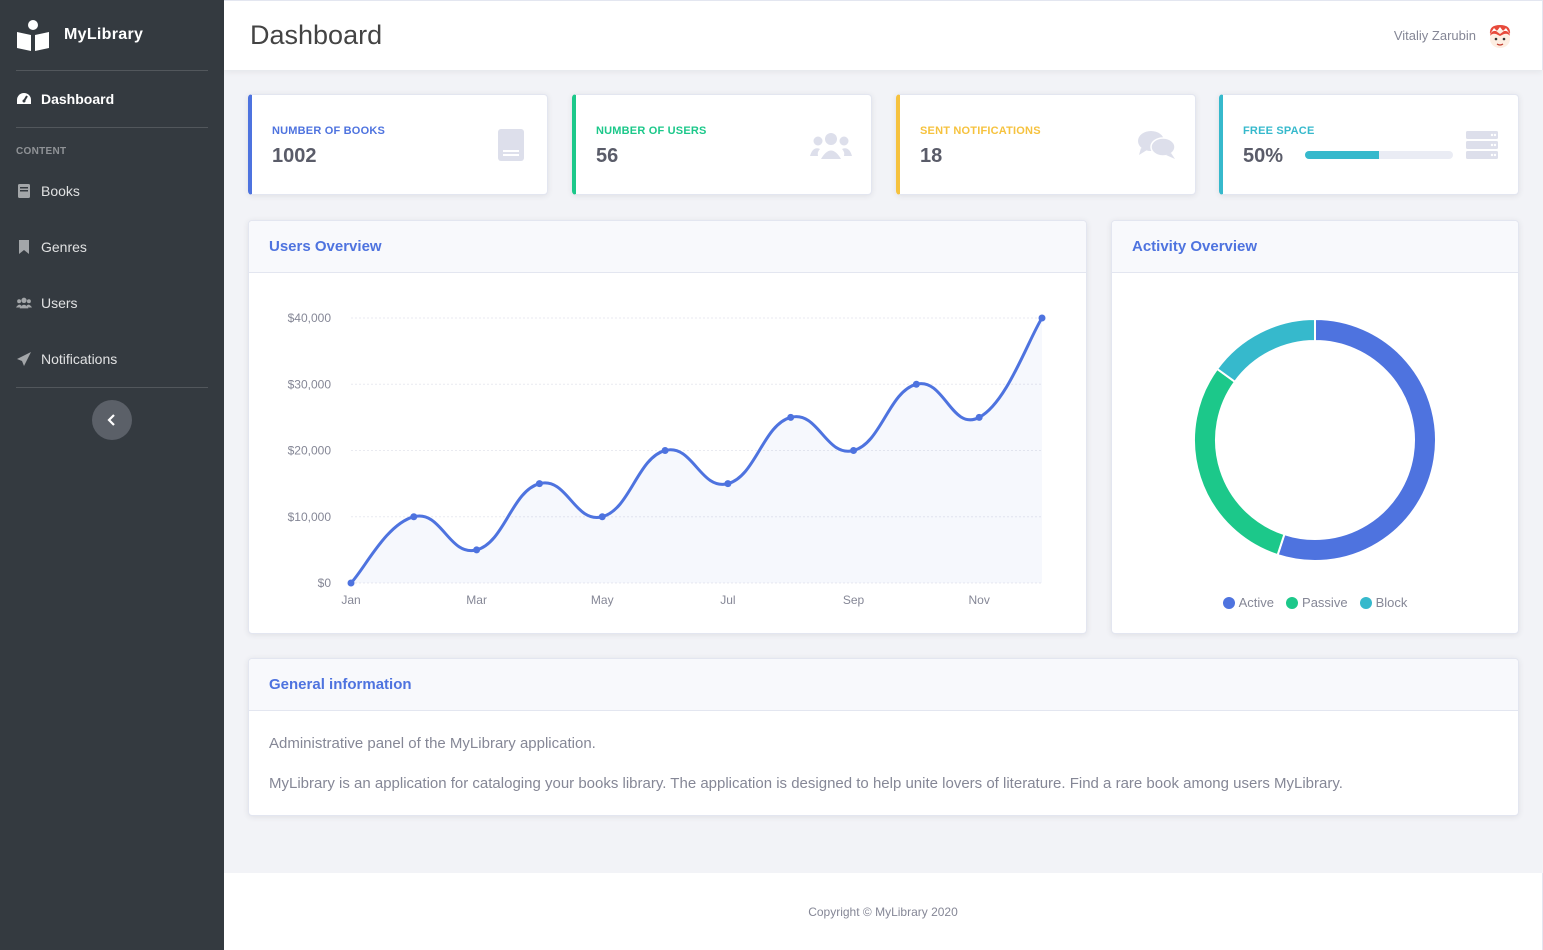 The image size is (1543, 950). Describe the element at coordinates (727, 600) in the screenshot. I see `x-tick-label: Jul` at that location.